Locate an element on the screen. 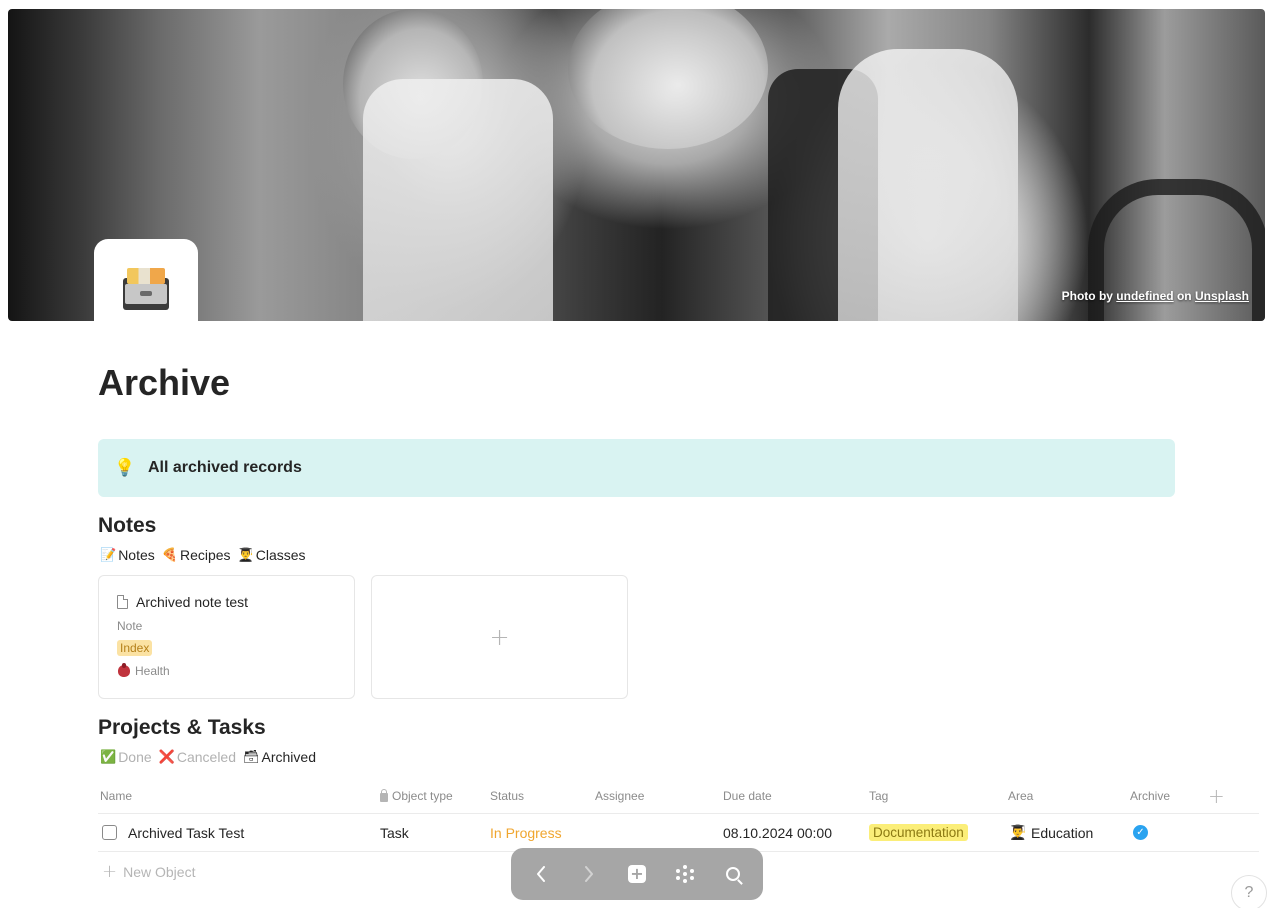  column-header-name: Name is located at coordinates (116, 796).